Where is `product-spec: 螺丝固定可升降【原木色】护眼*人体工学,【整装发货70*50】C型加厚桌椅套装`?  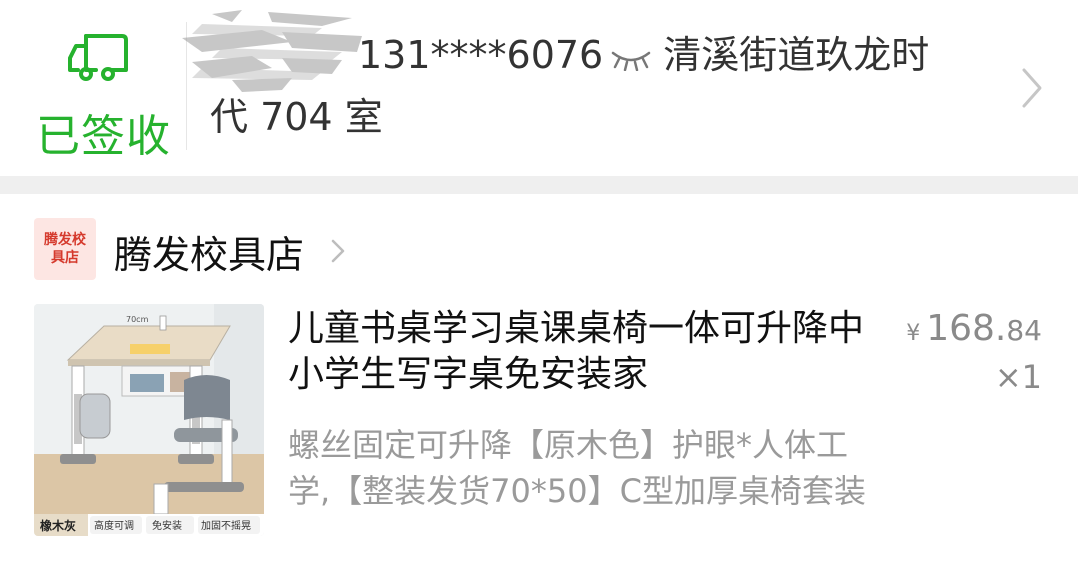
product-spec: 螺丝固定可升降【原木色】护眼*人体工学,【整装发货70*50】C型加厚桌椅套装 is located at coordinates (577, 468).